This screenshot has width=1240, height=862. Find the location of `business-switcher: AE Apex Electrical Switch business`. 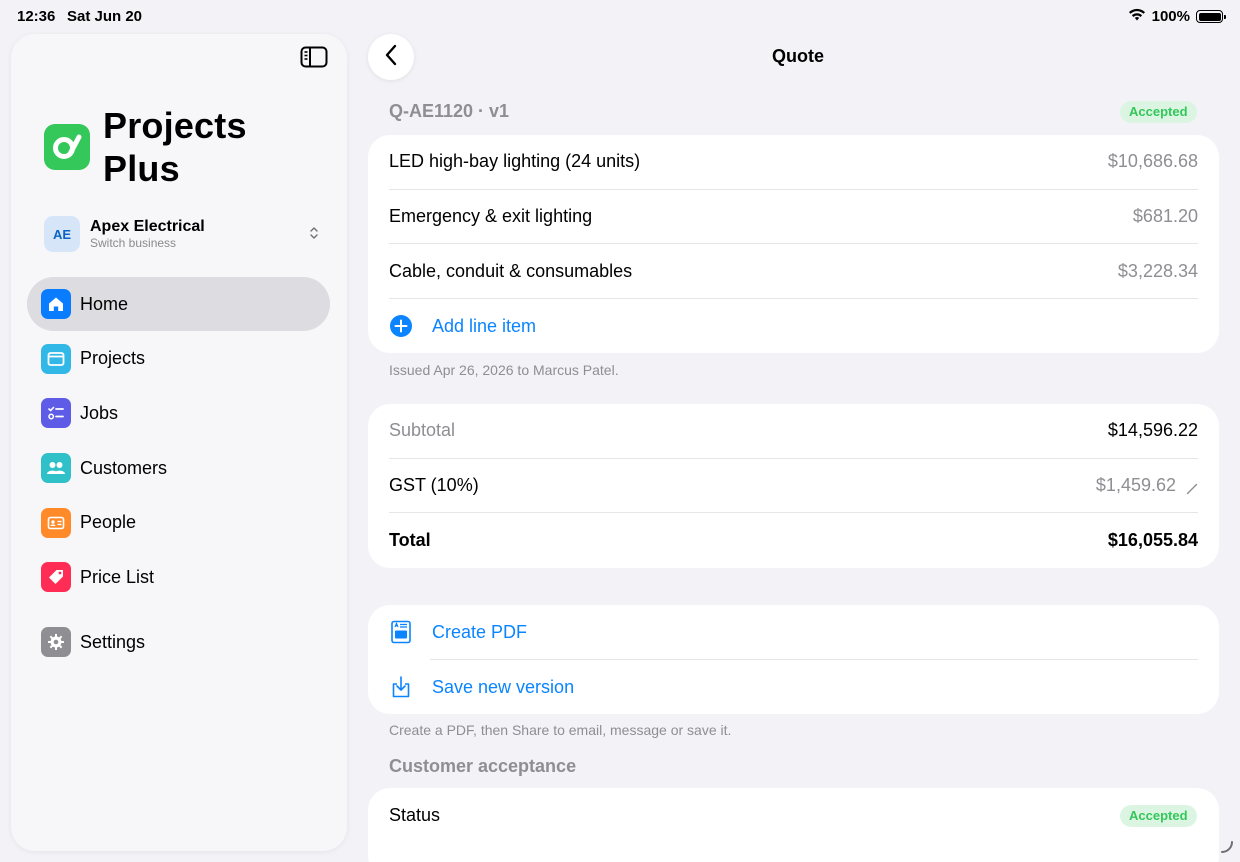

business-switcher: AE Apex Electrical Switch business is located at coordinates (181, 234).